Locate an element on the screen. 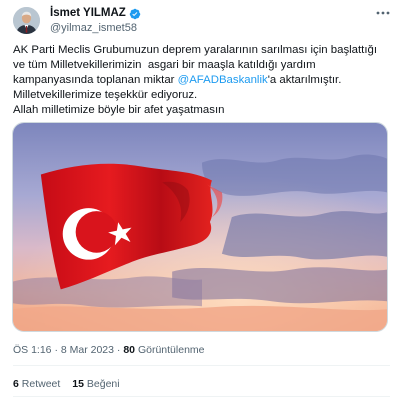  retweets-count: 6 is located at coordinates (16, 384).